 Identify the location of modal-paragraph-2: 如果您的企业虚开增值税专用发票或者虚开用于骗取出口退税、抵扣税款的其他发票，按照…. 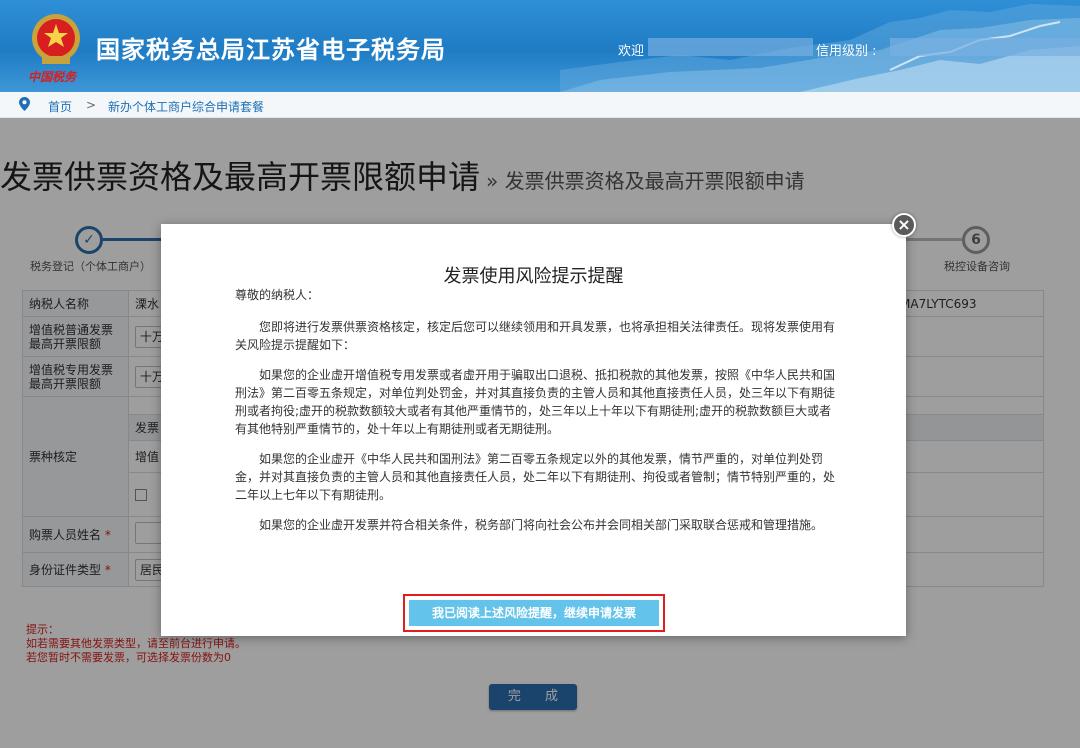
(535, 402).